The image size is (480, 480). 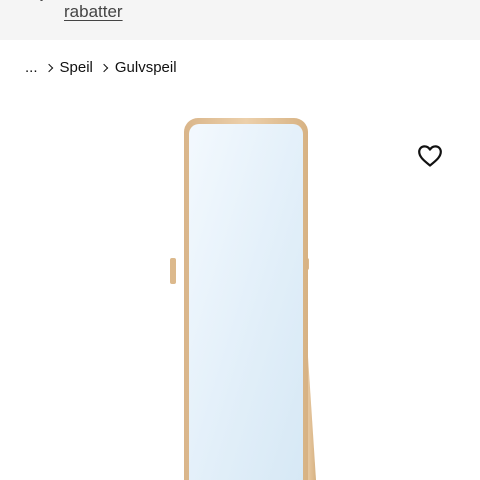 I want to click on favourite-button, so click(x=430, y=156).